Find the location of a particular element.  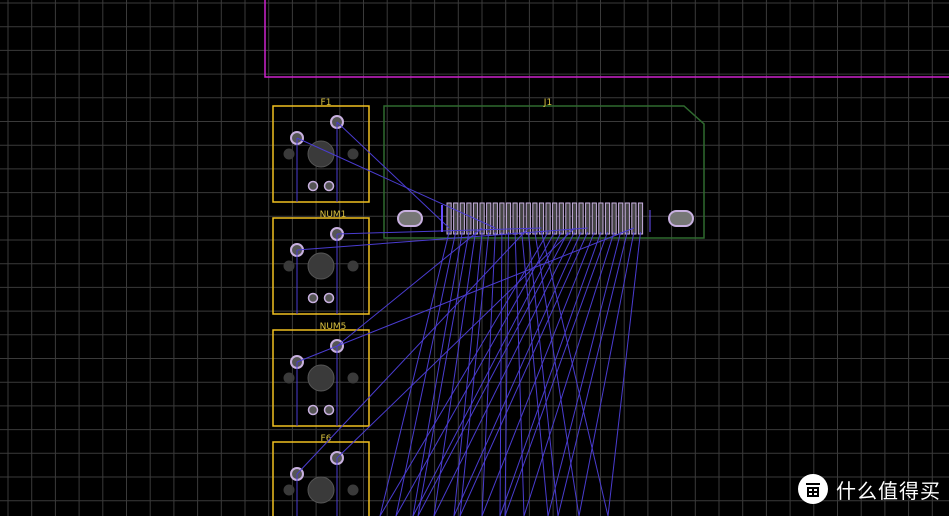

watermark-text: 什么值得买 is located at coordinates (888, 490).